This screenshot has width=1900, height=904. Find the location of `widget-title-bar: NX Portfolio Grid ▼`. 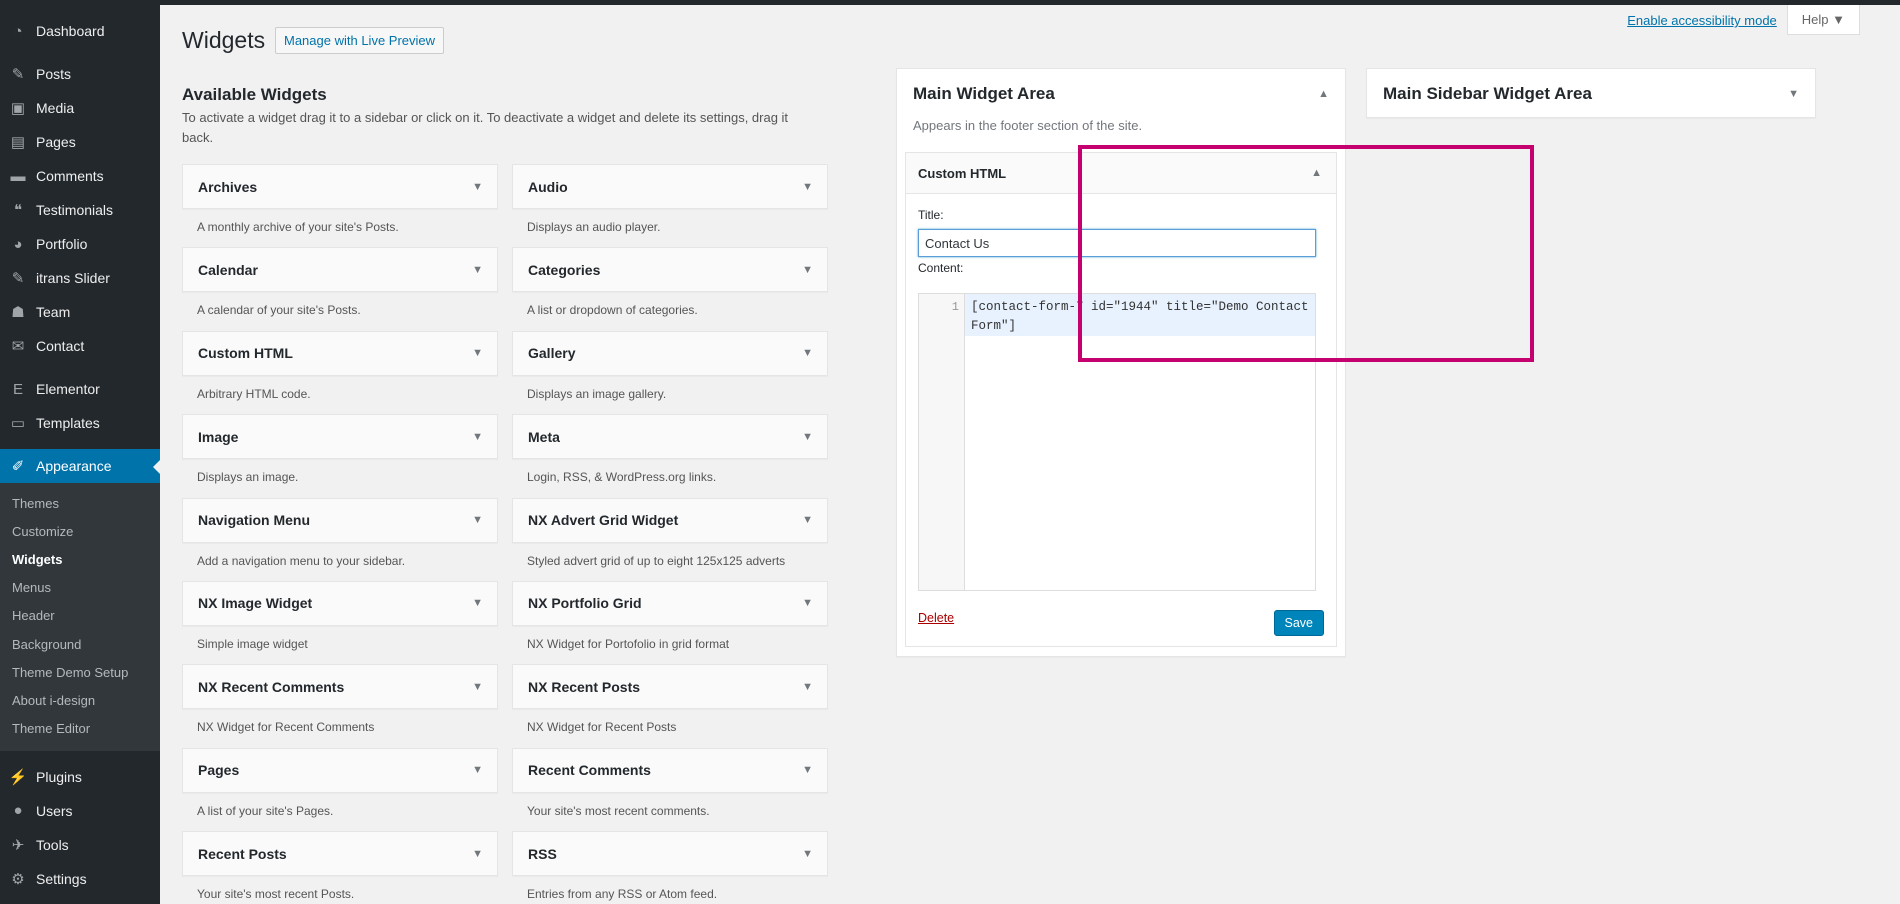

widget-title-bar: NX Portfolio Grid ▼ is located at coordinates (670, 603).